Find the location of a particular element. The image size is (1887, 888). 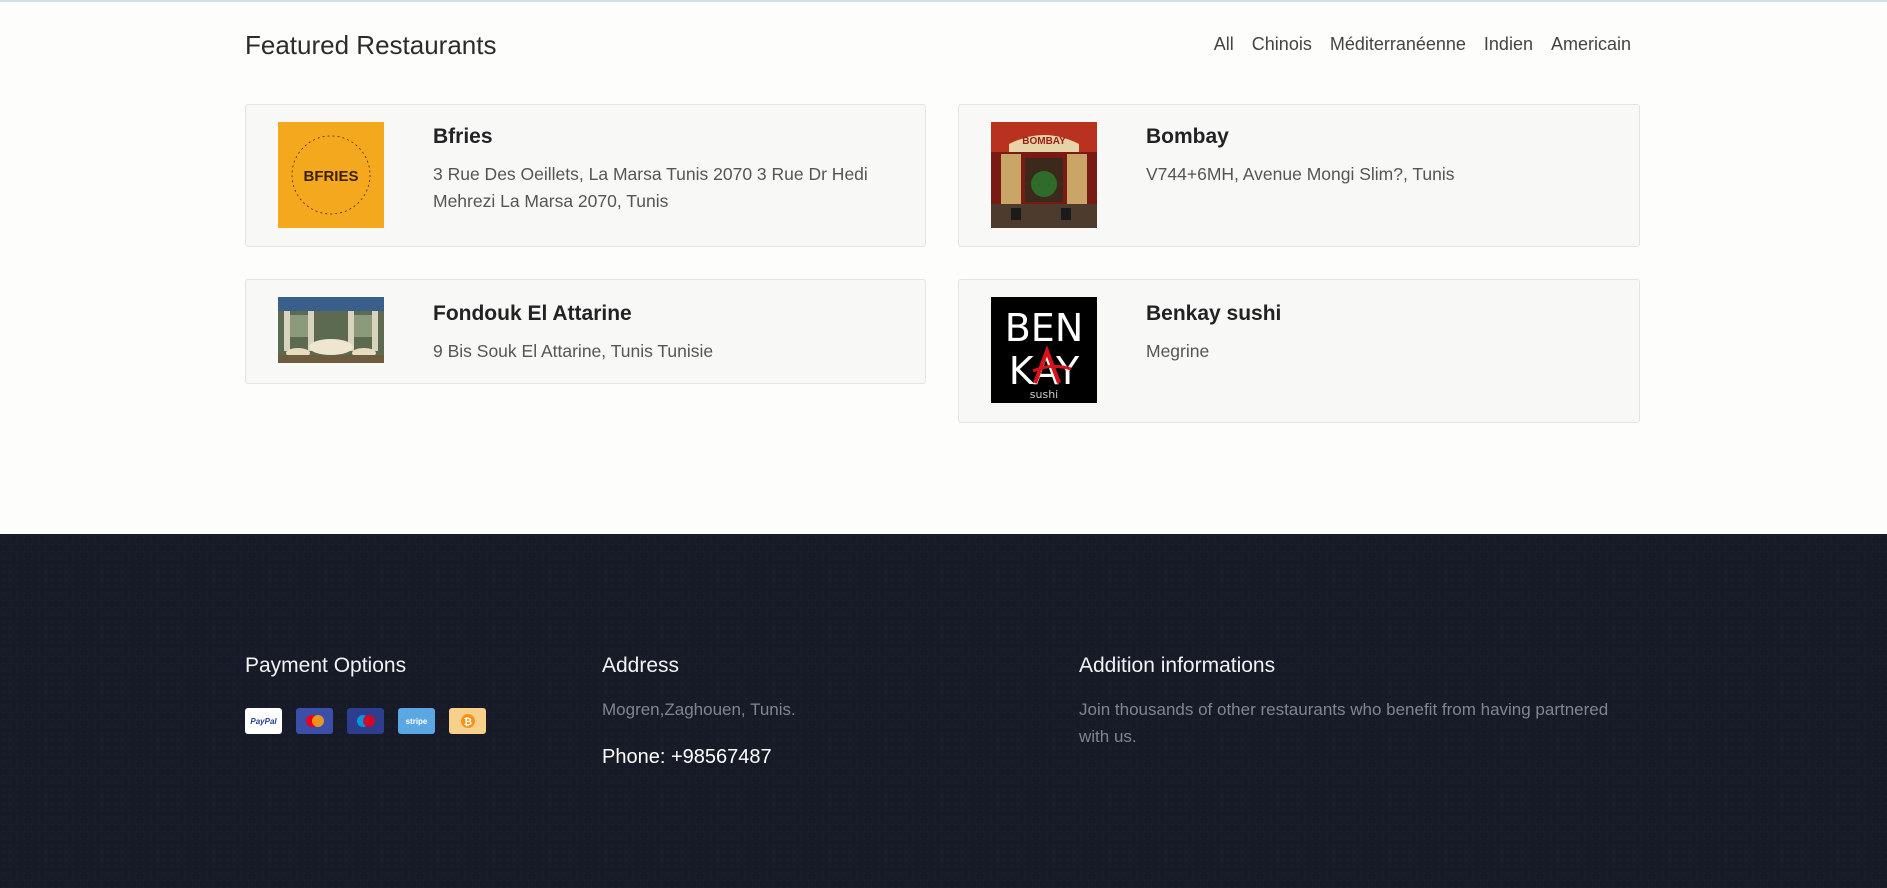

benkay-logo: BEN KAY sushi is located at coordinates (1044, 350).